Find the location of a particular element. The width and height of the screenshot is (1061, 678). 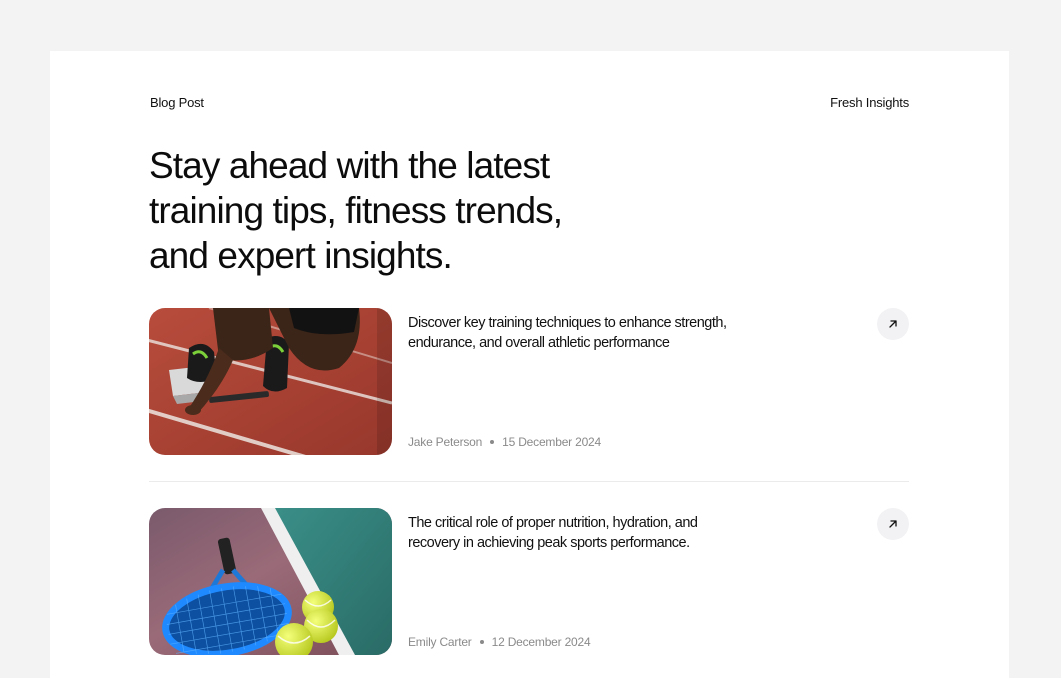

post-author: Jake Peterson is located at coordinates (445, 442).